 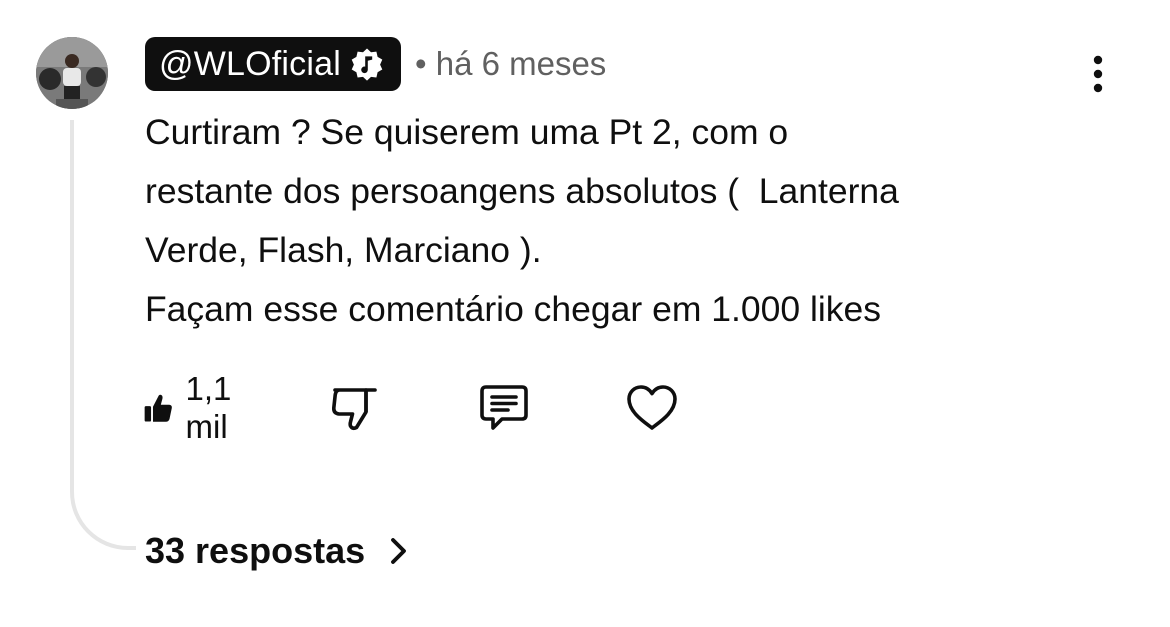 I want to click on comment-line: Verde, Flash, Marciano )., so click(x=343, y=250).